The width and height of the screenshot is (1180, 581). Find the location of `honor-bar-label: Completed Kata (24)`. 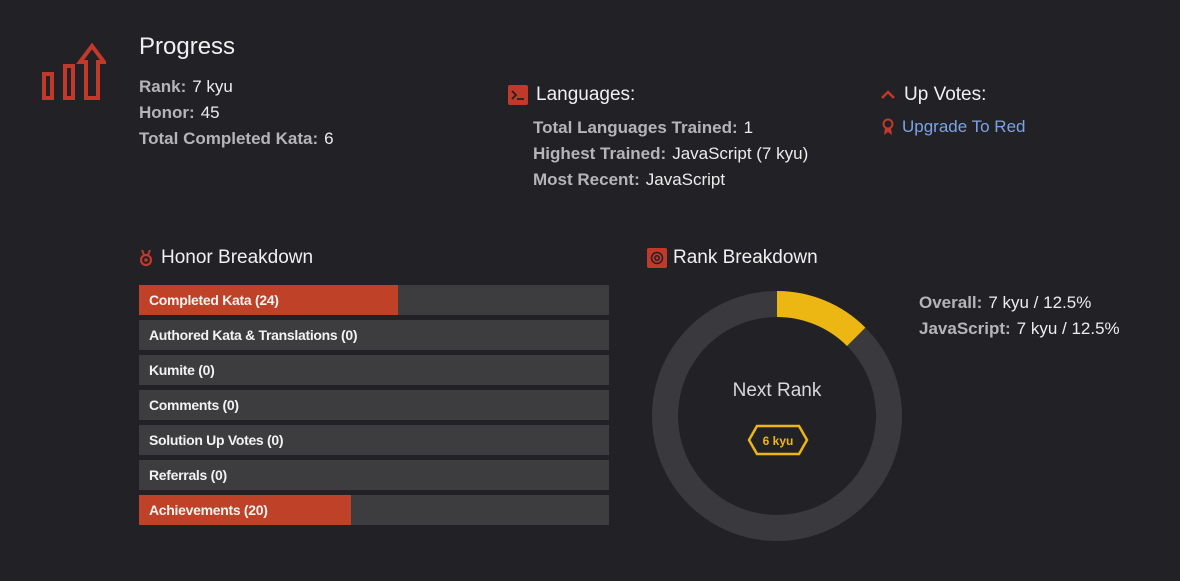

honor-bar-label: Completed Kata (24) is located at coordinates (214, 300).